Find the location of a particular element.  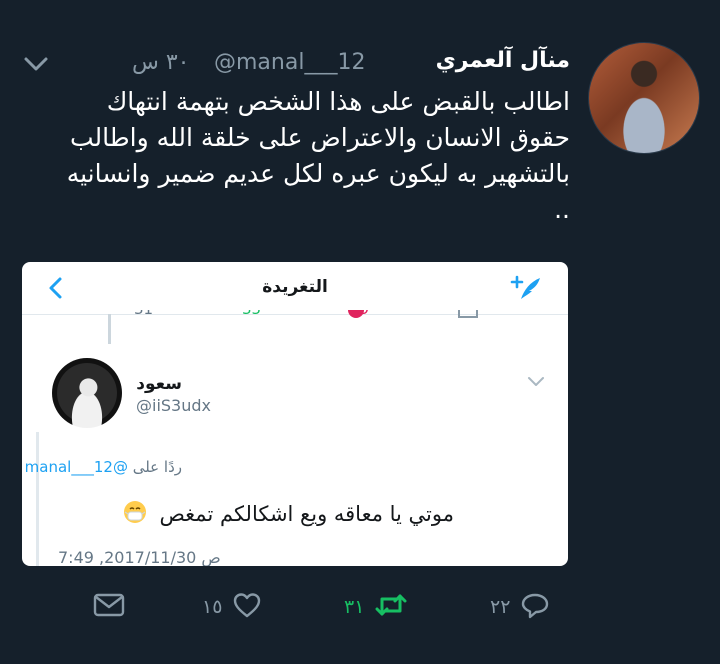

cut-off-action-bar: 31 35 19 is located at coordinates (295, 320).